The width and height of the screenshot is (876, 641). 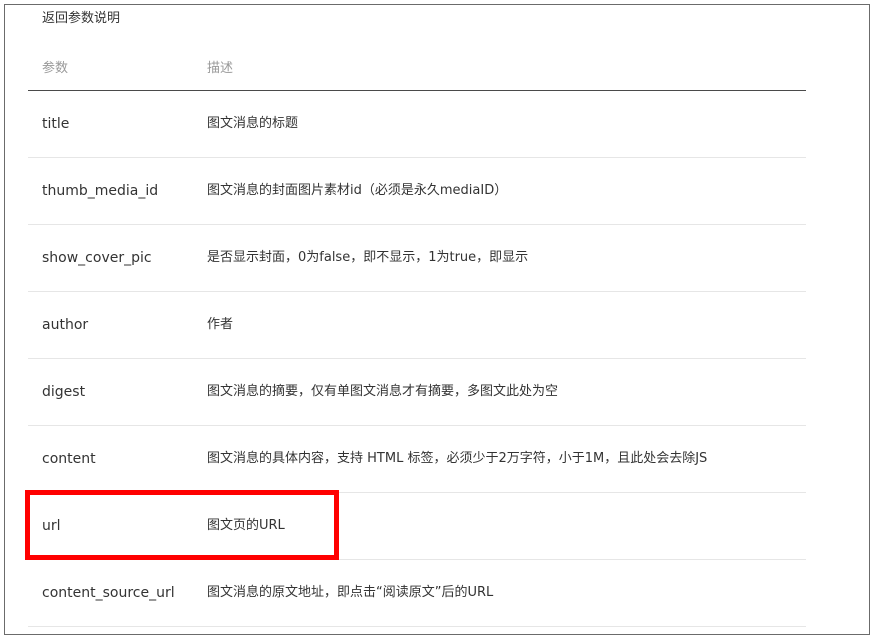 What do you see at coordinates (51, 526) in the screenshot?
I see `param-name: url` at bounding box center [51, 526].